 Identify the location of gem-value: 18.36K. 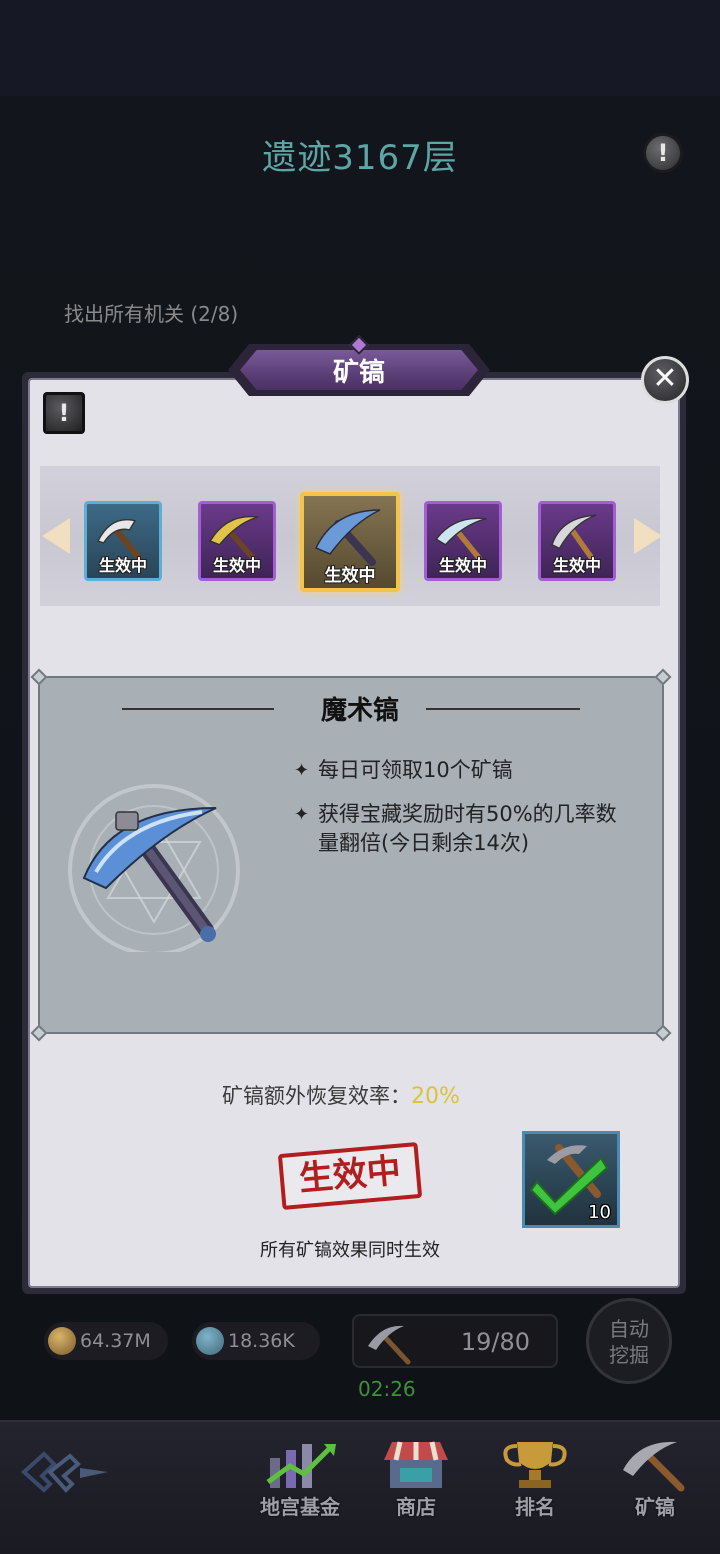
(261, 1341).